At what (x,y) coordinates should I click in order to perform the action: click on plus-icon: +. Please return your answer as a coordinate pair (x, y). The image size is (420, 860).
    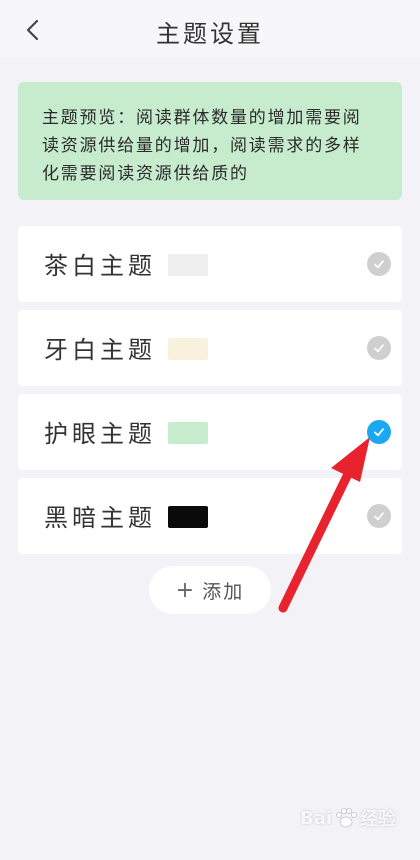
    Looking at the image, I should click on (186, 590).